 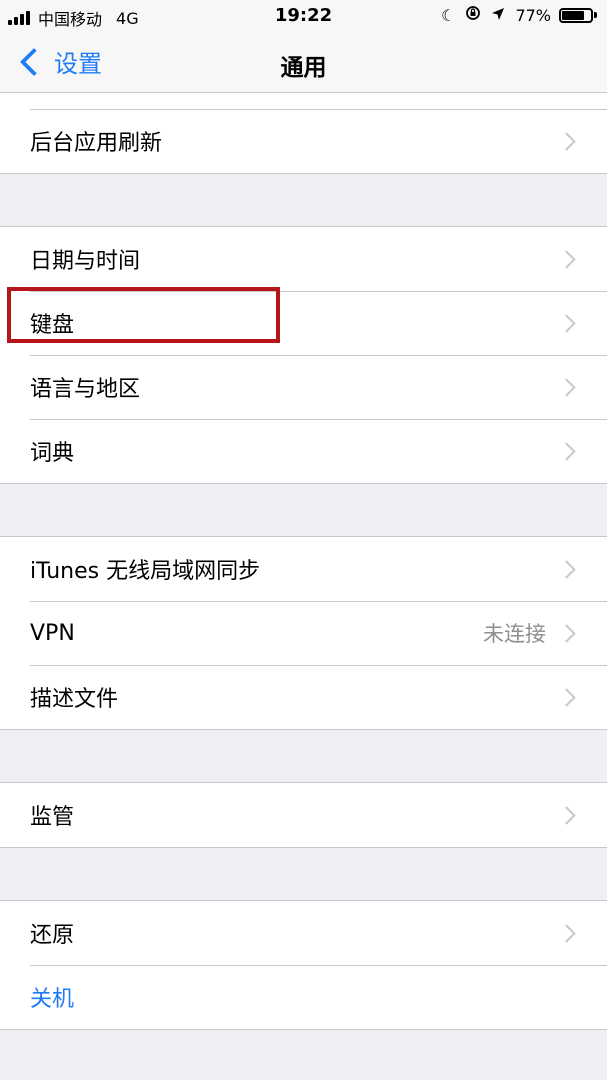 I want to click on battery-percent: 77%, so click(x=533, y=15).